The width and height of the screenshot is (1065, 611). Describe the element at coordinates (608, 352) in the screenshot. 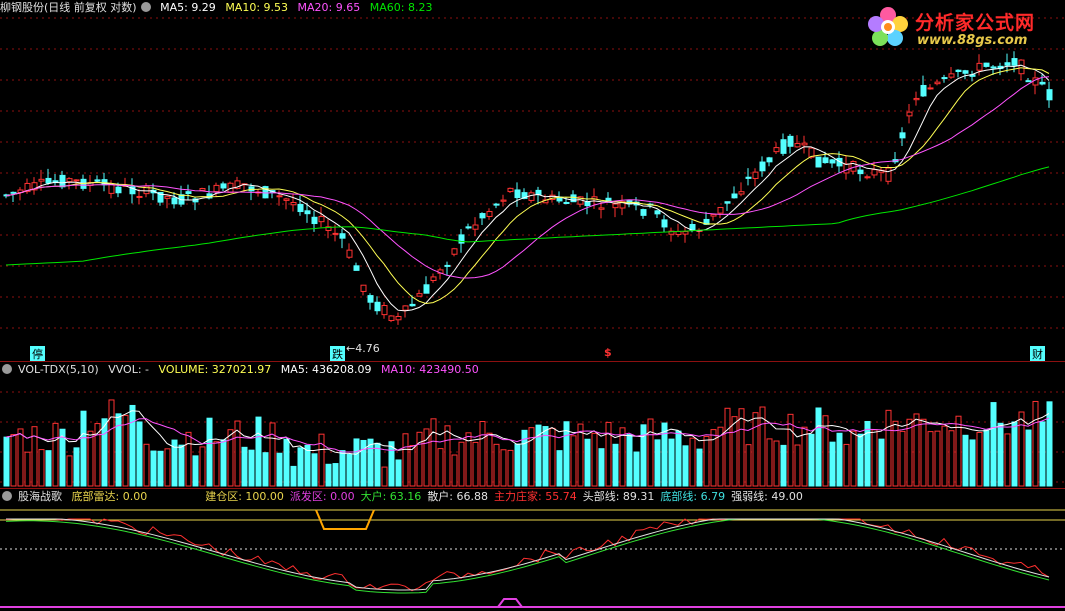

I see `dividend-marker: $` at that location.